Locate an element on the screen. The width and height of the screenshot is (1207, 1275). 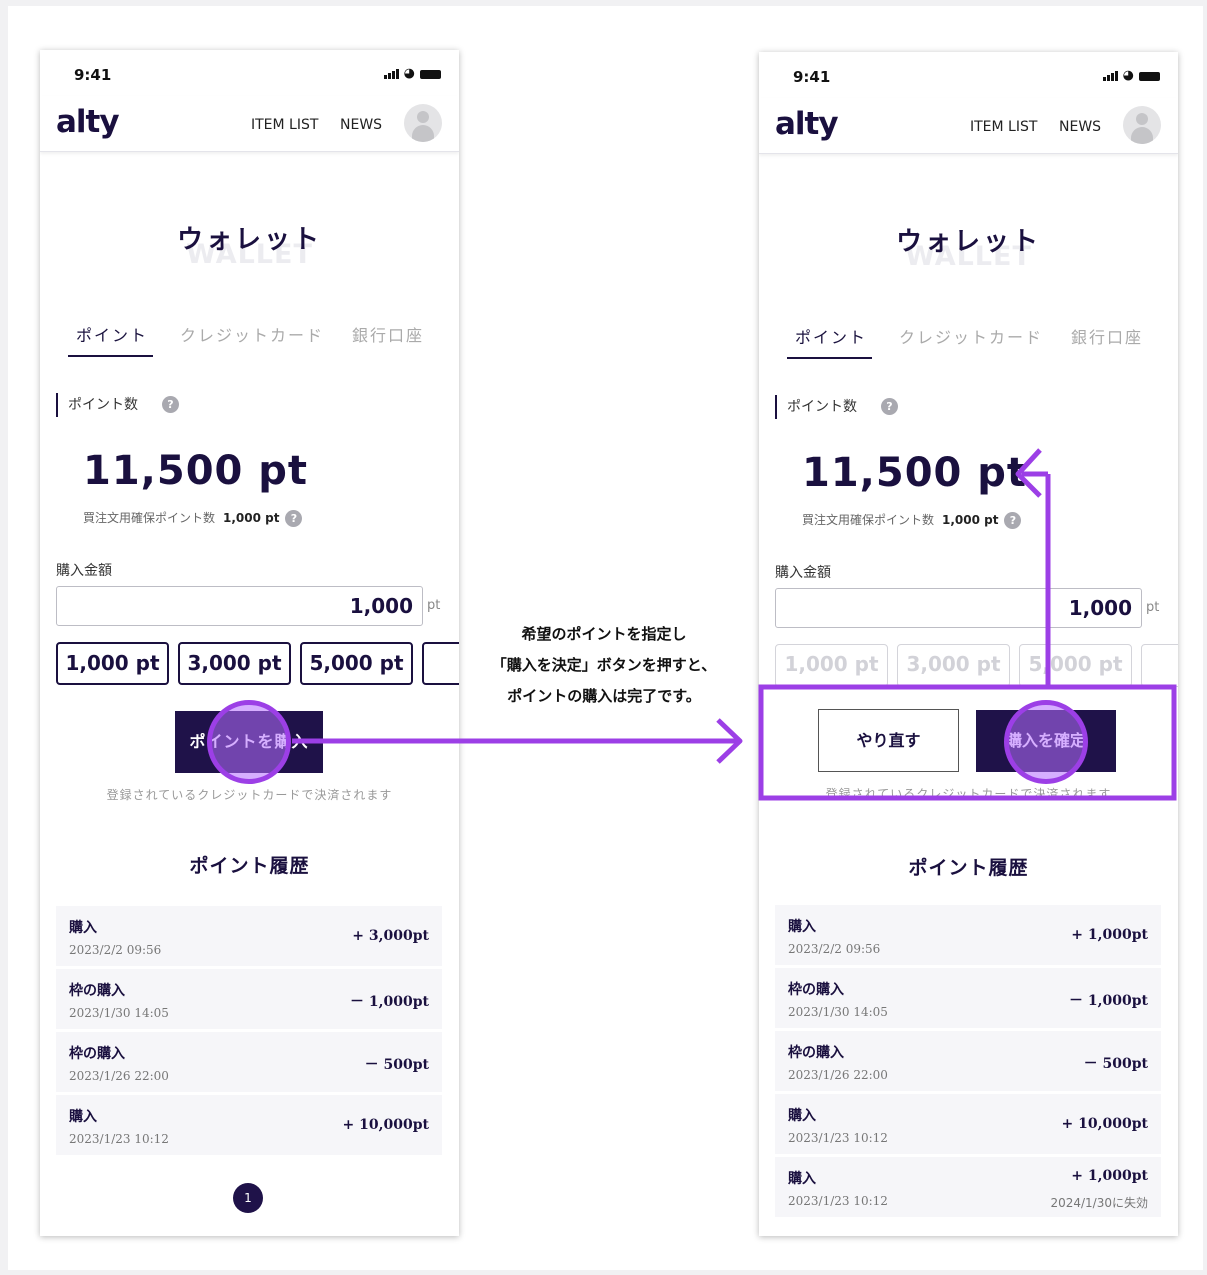
preset-5000-button: 5,000 pt is located at coordinates (356, 663).